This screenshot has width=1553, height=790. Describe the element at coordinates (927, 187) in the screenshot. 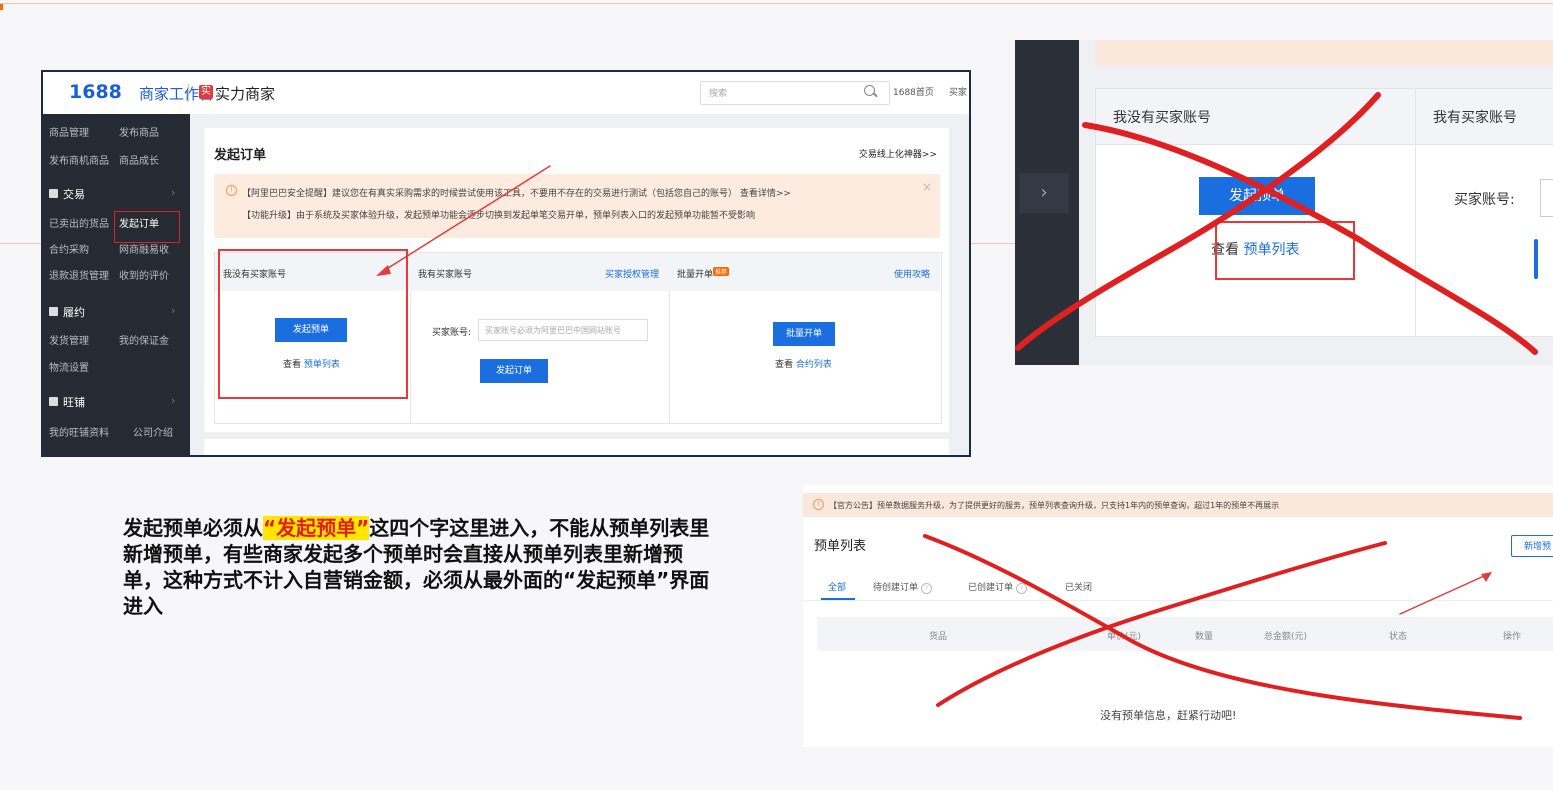

I see `close-icon: ×` at that location.